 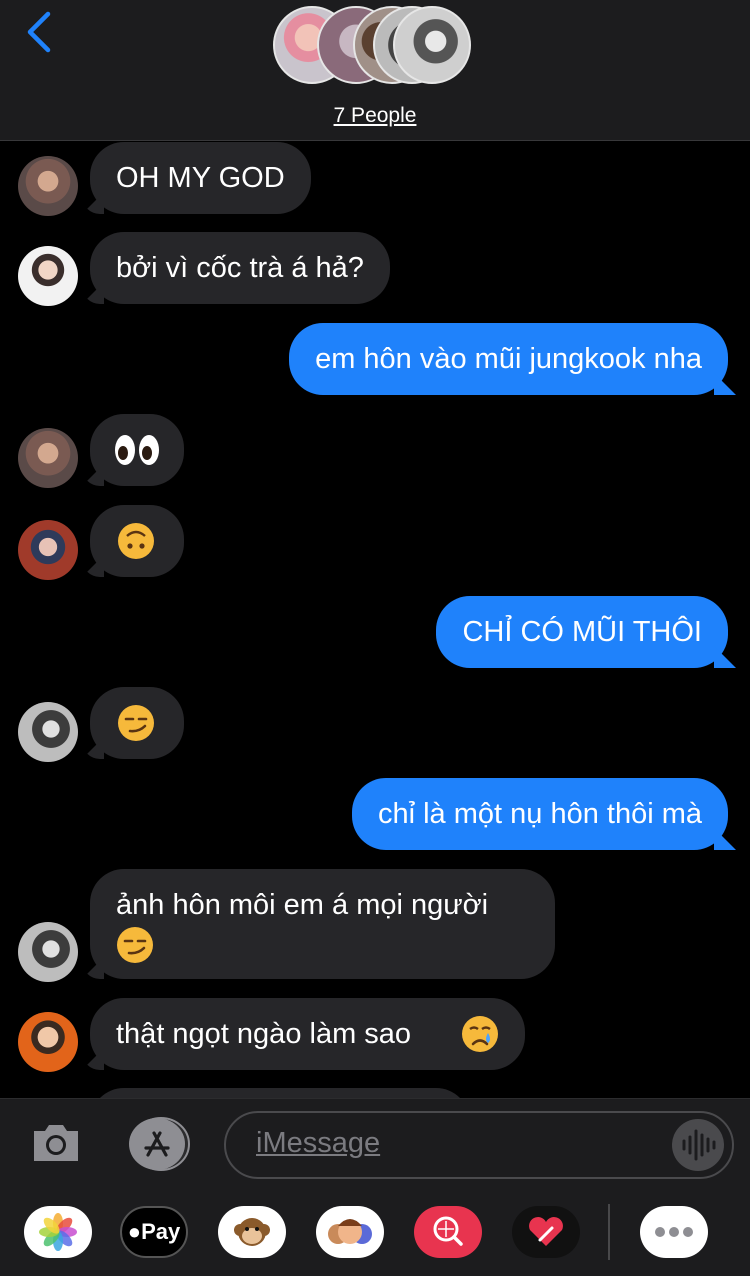 What do you see at coordinates (264, 1034) in the screenshot?
I see `message-text: thật ngọt ngào làm sao` at bounding box center [264, 1034].